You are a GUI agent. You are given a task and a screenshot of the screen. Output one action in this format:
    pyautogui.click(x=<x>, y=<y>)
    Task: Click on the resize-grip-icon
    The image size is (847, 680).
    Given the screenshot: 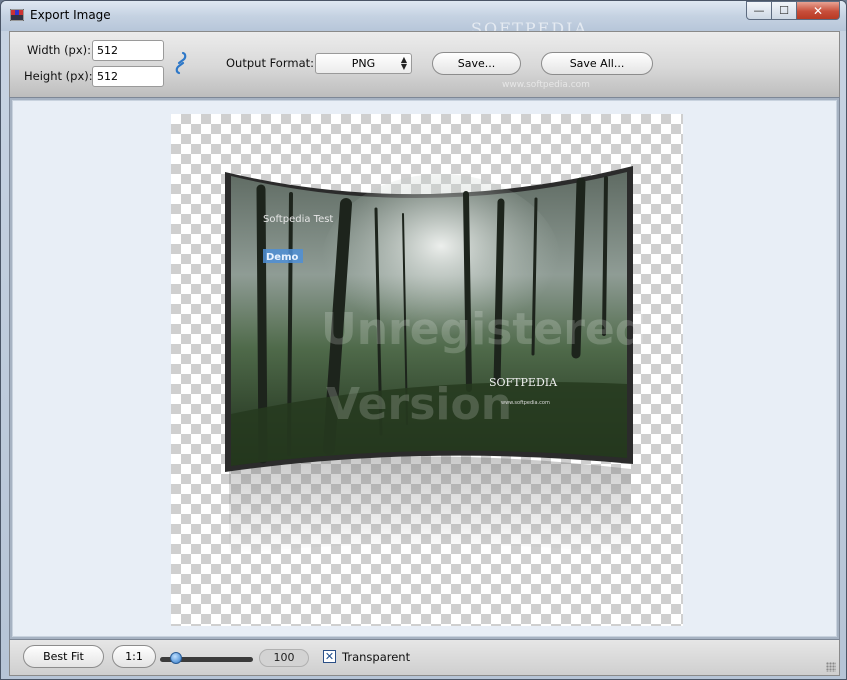 What is the action you would take?
    pyautogui.click(x=831, y=667)
    